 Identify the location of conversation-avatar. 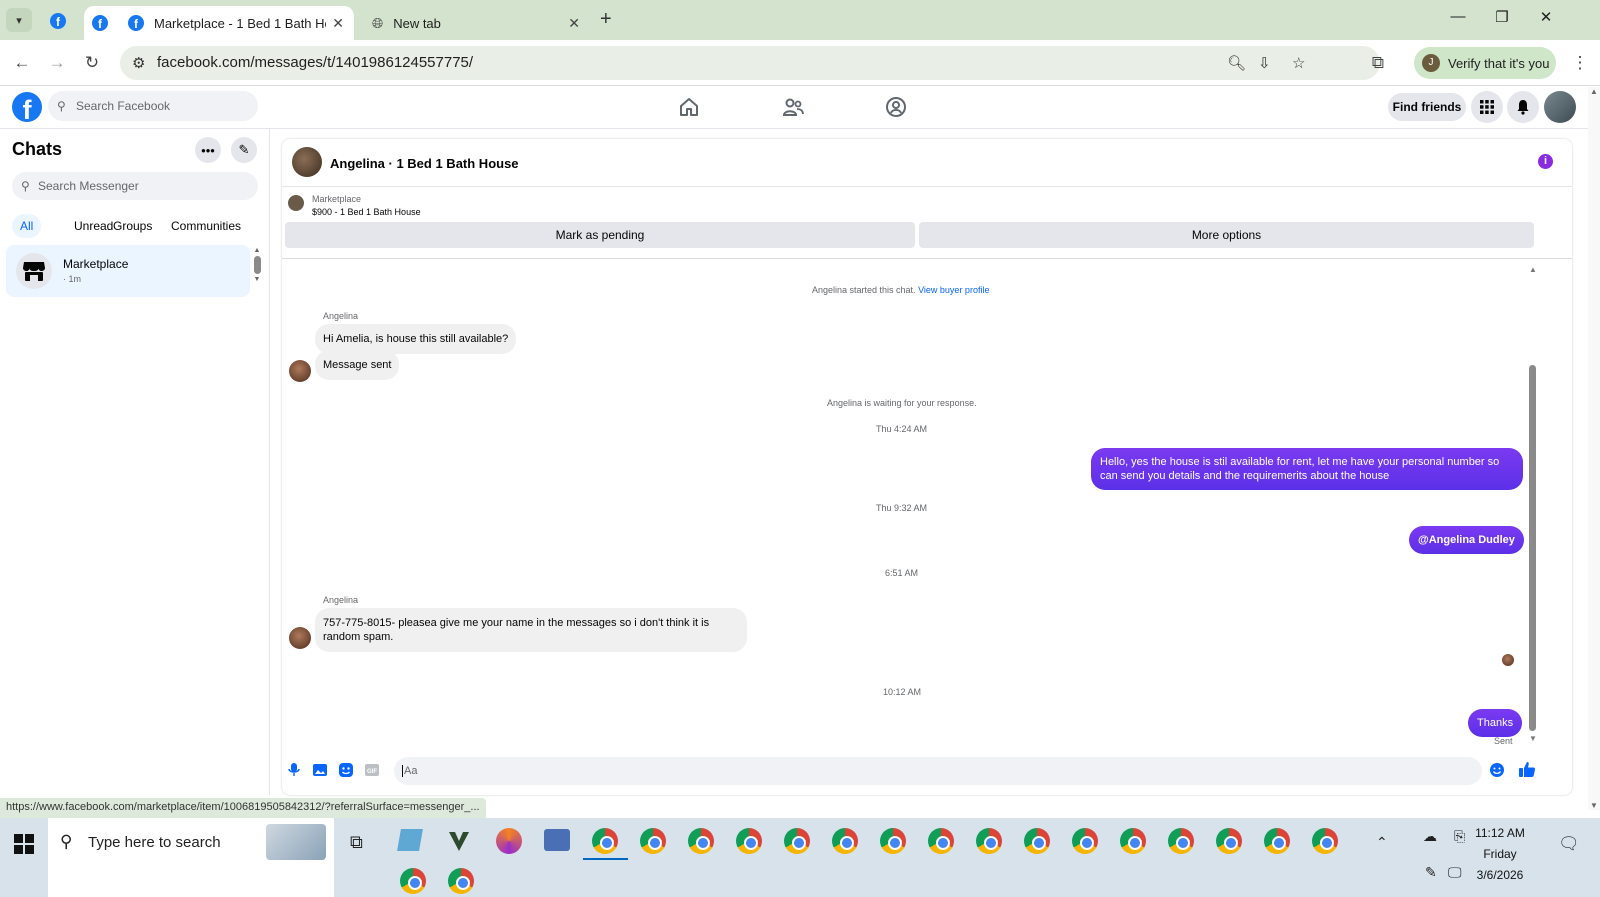
(307, 162).